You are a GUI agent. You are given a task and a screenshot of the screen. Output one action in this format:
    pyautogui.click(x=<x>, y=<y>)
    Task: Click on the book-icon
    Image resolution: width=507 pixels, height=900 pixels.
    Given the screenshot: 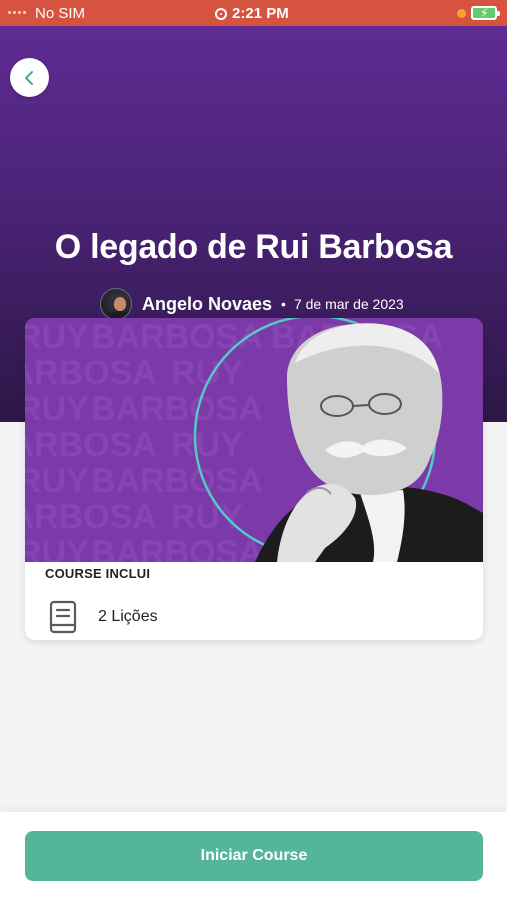 What is the action you would take?
    pyautogui.click(x=63, y=617)
    